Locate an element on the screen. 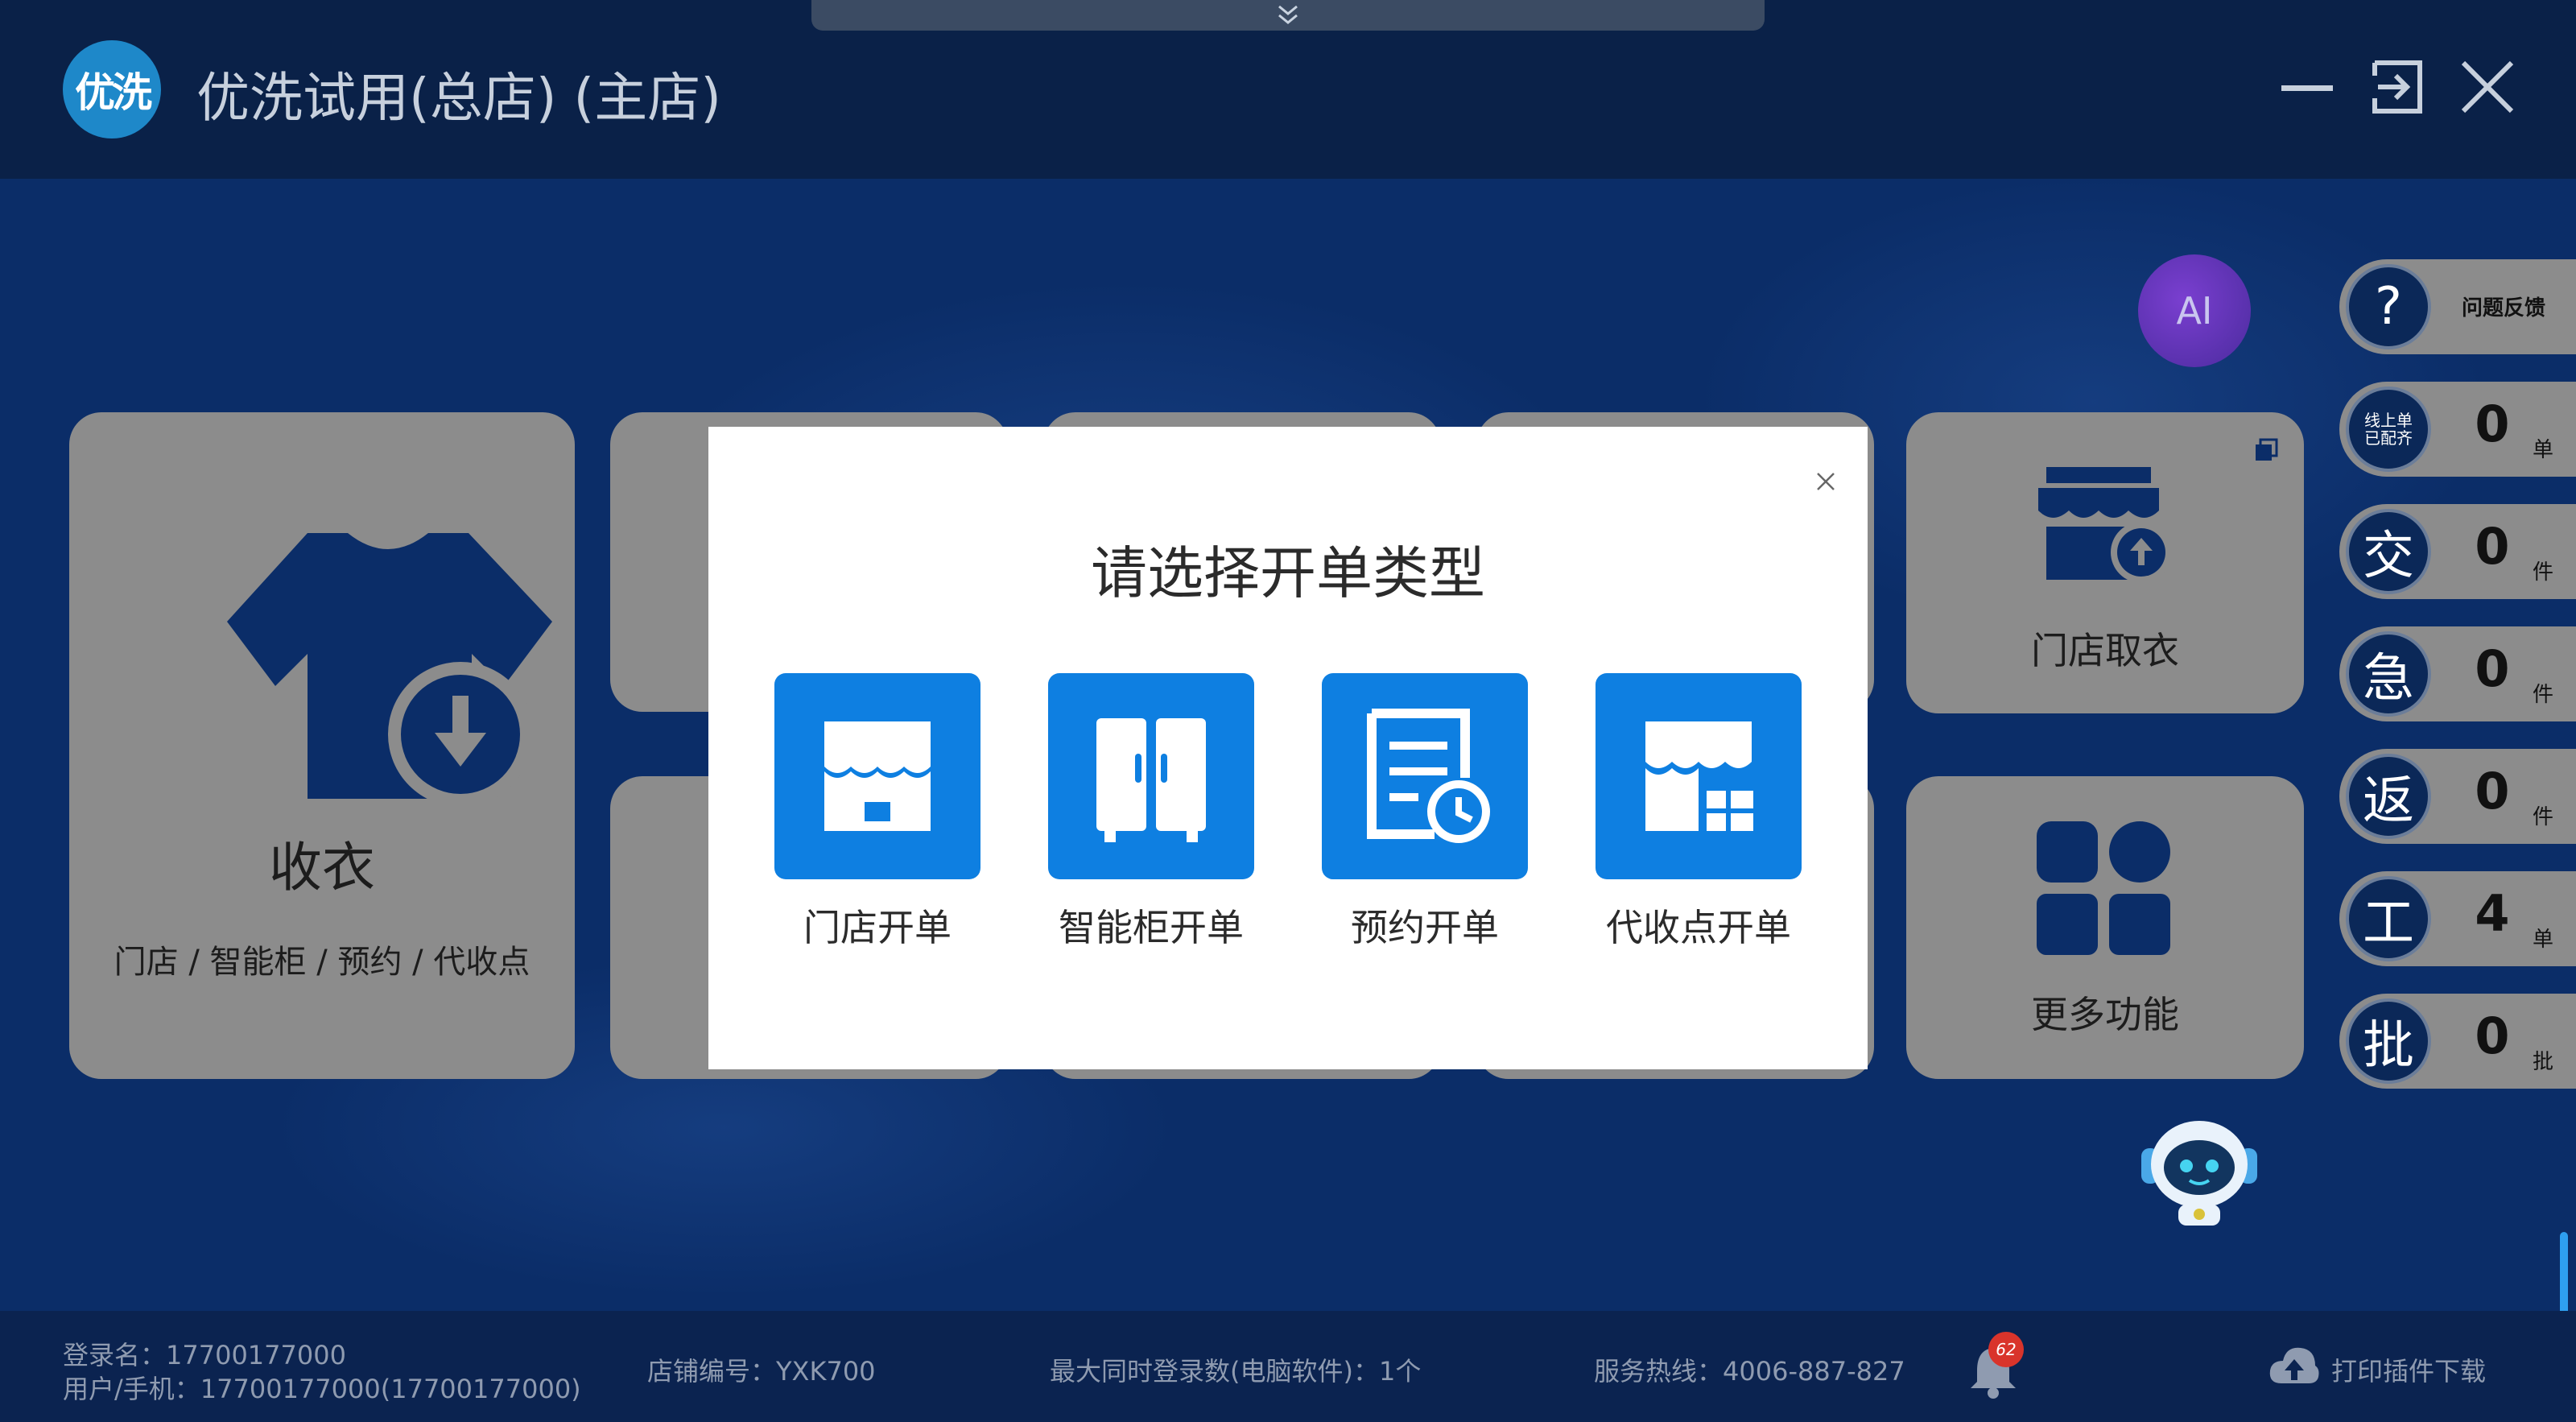  minimize-button is located at coordinates (2307, 87).